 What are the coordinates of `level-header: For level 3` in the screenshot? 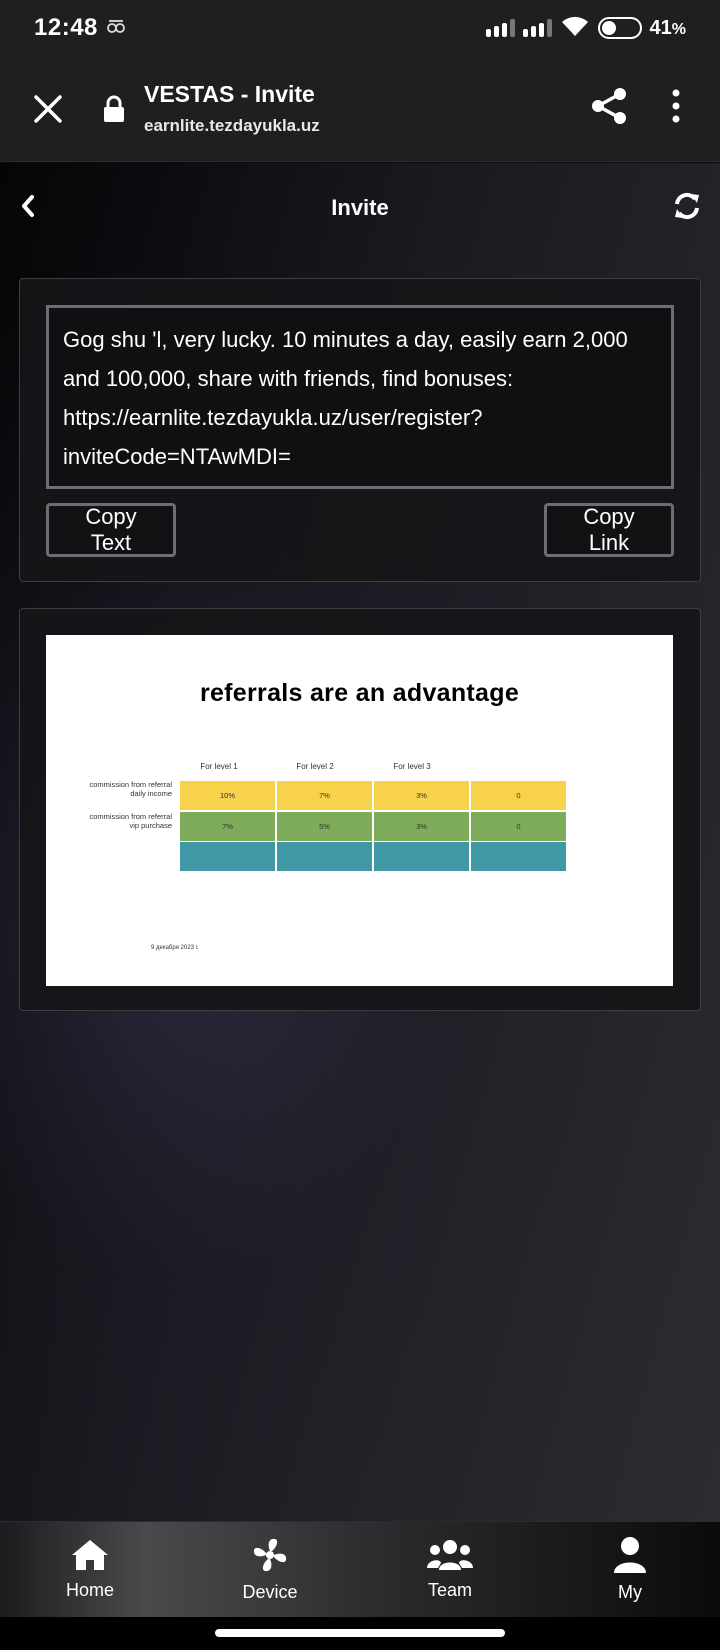 It's located at (412, 766).